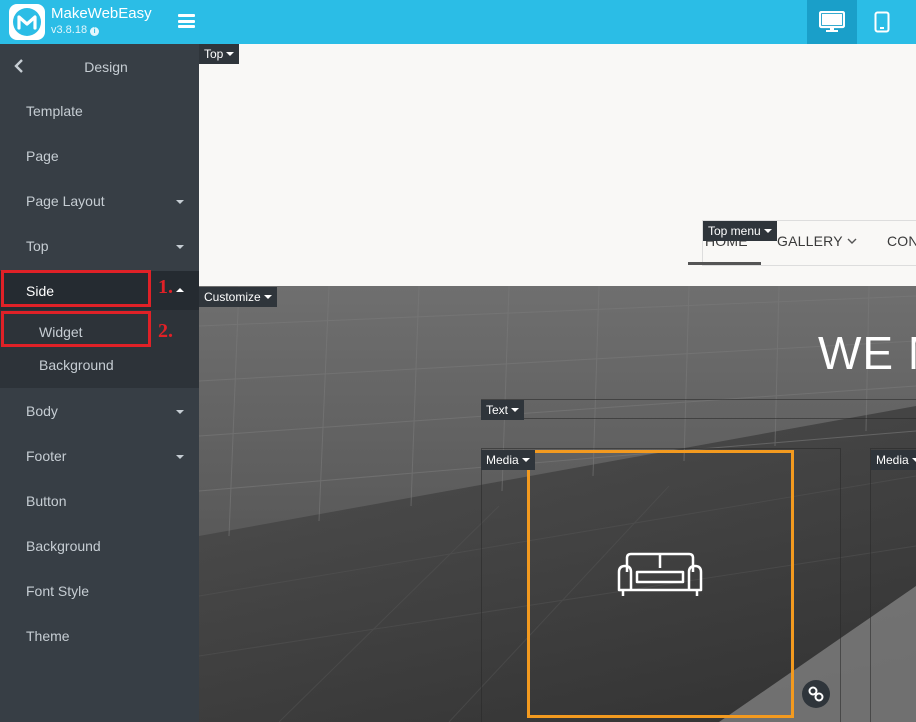  I want to click on app-name: MakeWebEasy, so click(101, 13).